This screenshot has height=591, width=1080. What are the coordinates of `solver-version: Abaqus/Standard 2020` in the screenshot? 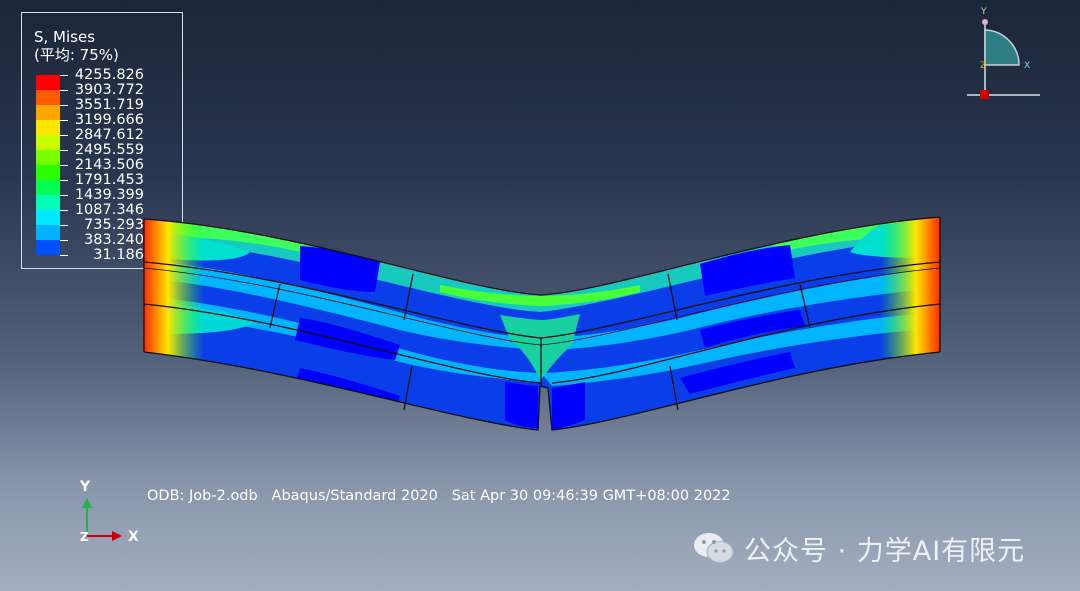 It's located at (354, 496).